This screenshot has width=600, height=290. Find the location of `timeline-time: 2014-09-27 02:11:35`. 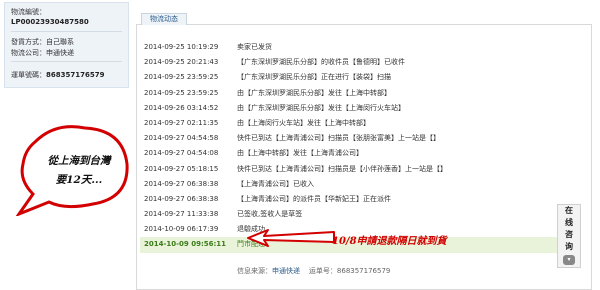

timeline-time: 2014-09-27 02:11:35 is located at coordinates (181, 122).